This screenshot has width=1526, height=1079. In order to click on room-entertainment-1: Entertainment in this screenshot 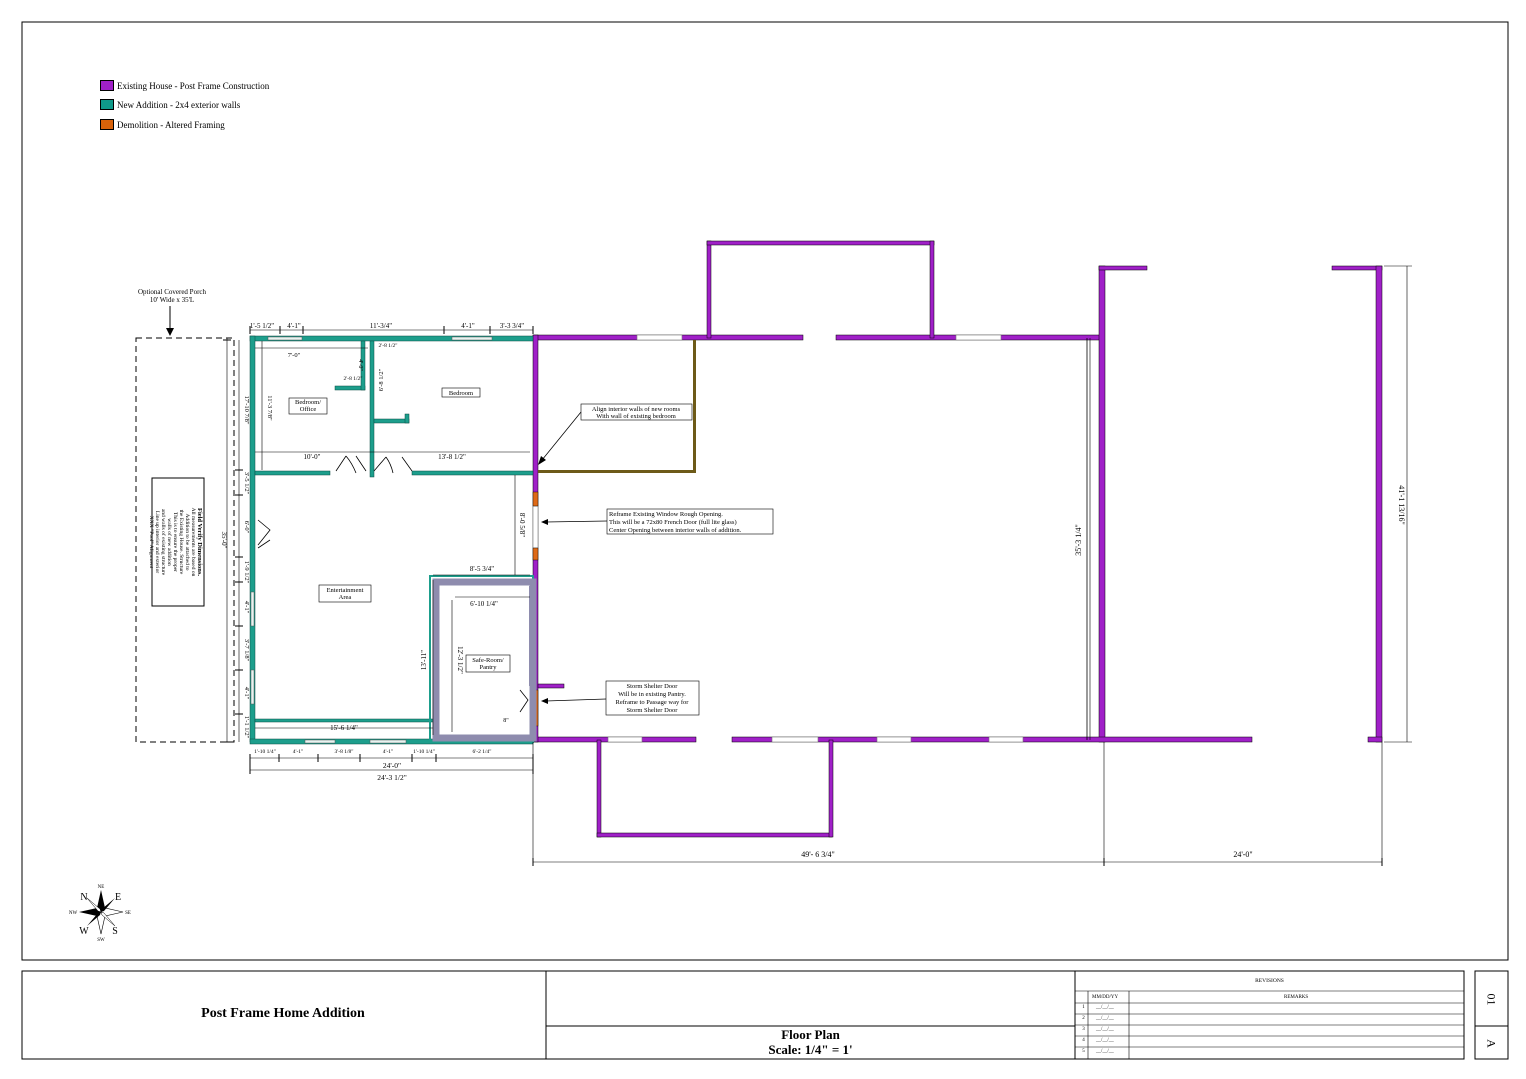, I will do `click(345, 590)`.